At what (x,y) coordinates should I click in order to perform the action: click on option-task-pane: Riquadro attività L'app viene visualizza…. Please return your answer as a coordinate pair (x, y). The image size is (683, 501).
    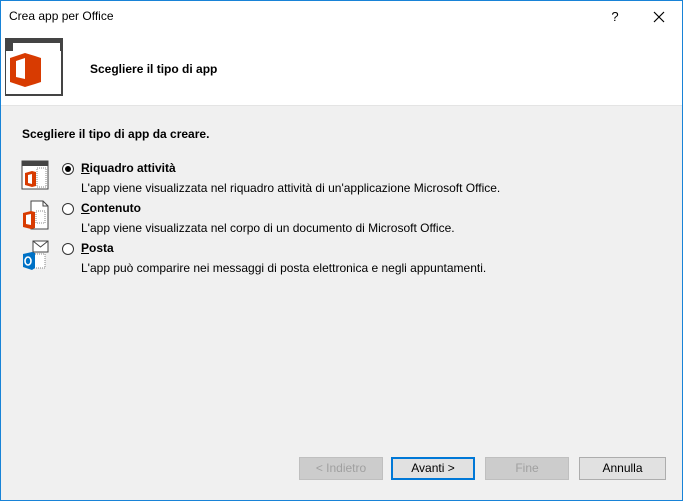
    Looking at the image, I should click on (341, 180).